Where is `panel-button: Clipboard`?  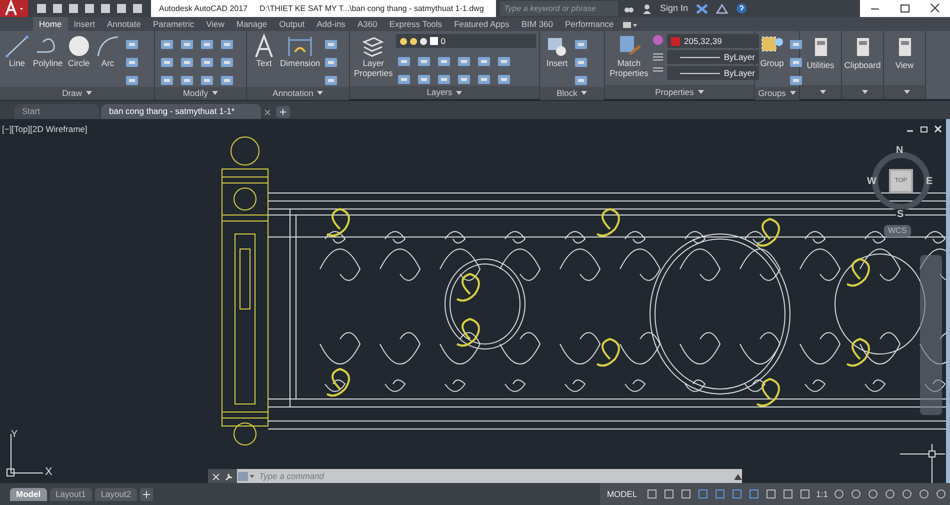
panel-button: Clipboard is located at coordinates (862, 65).